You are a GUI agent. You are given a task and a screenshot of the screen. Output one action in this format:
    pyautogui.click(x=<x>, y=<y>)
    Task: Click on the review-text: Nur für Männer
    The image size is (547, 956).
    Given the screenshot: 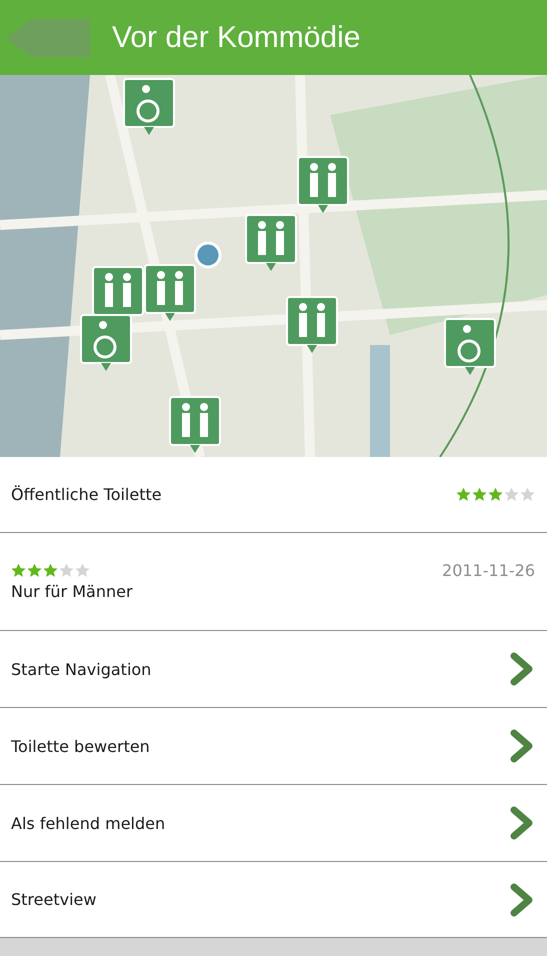 What is the action you would take?
    pyautogui.click(x=72, y=591)
    